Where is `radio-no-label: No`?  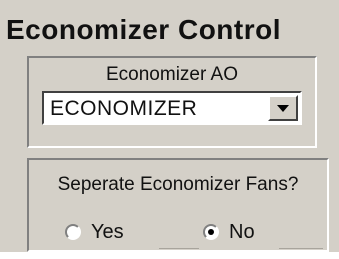
radio-no-label: No is located at coordinates (242, 232).